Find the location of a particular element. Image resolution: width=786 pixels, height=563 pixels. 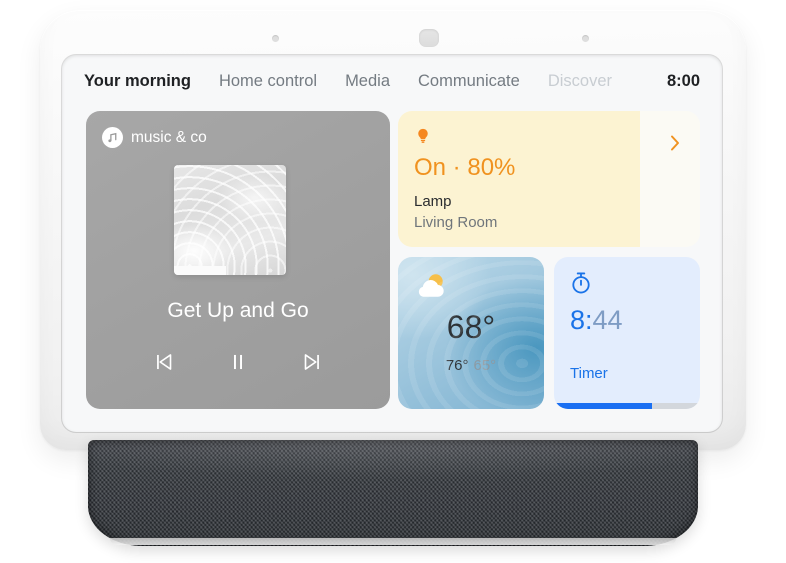

tab-media: Media is located at coordinates (367, 81).